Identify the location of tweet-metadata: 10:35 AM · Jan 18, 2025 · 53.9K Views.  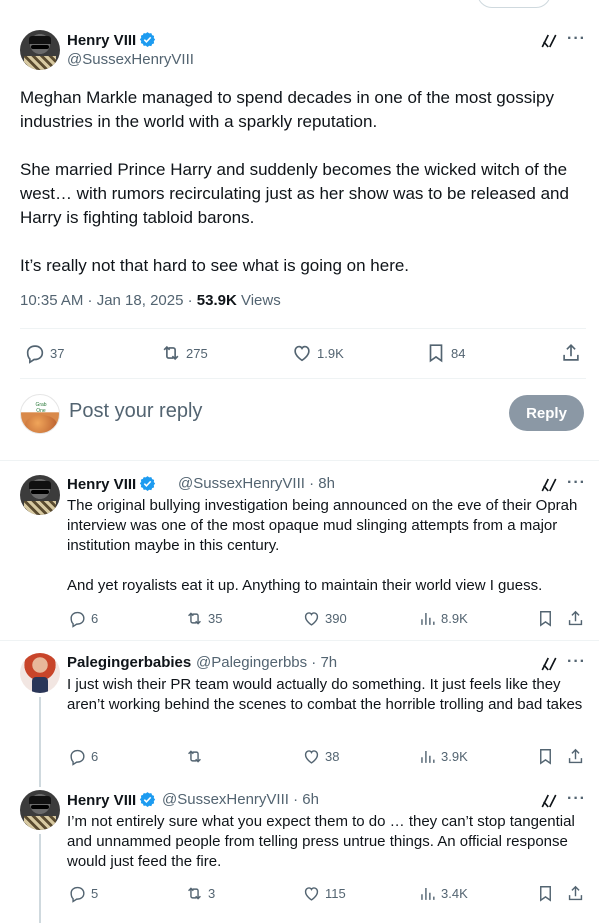
(150, 301).